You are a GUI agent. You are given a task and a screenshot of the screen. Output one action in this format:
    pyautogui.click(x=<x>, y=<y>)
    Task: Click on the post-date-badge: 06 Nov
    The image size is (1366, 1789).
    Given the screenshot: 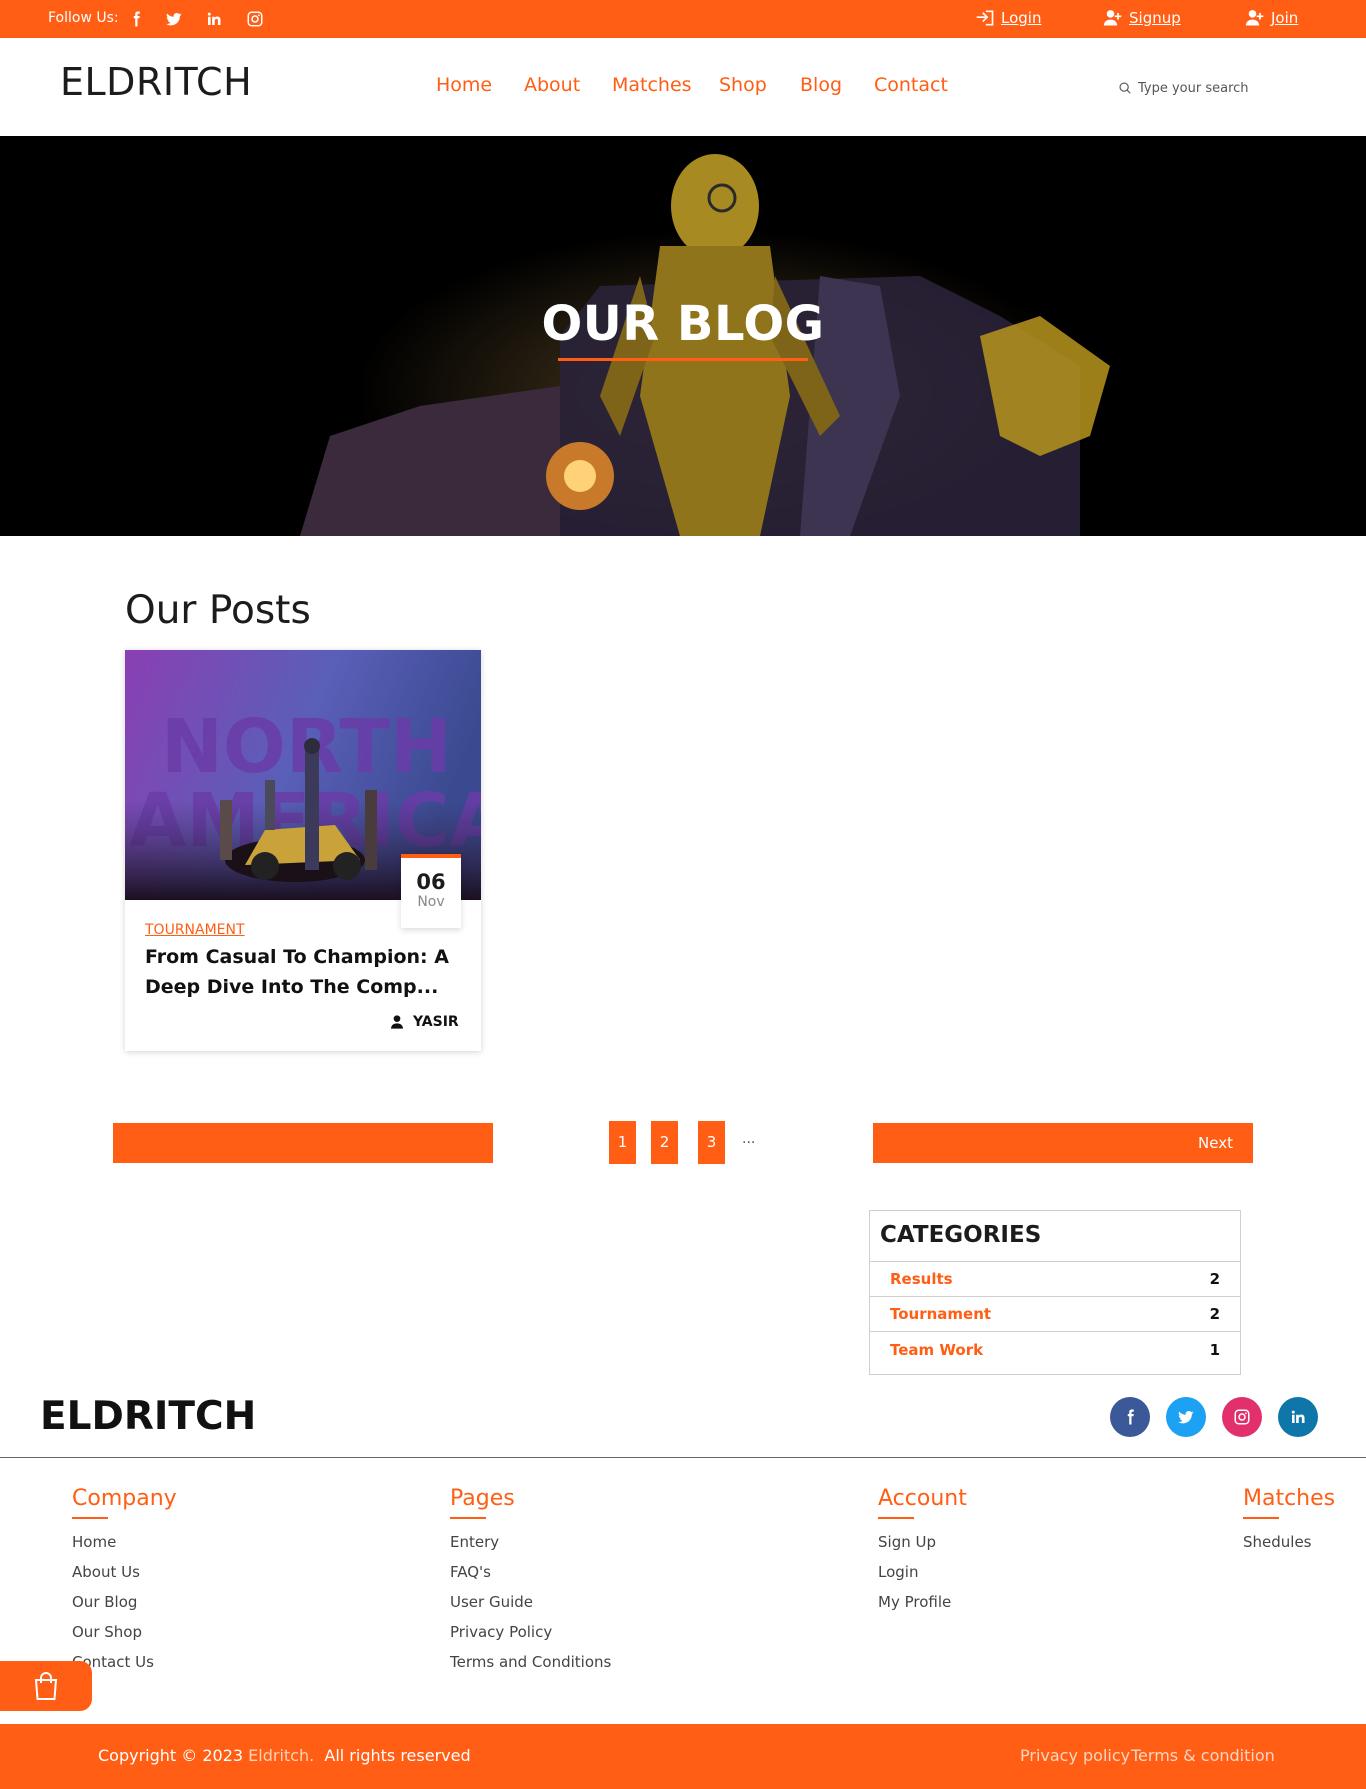 What is the action you would take?
    pyautogui.click(x=431, y=891)
    